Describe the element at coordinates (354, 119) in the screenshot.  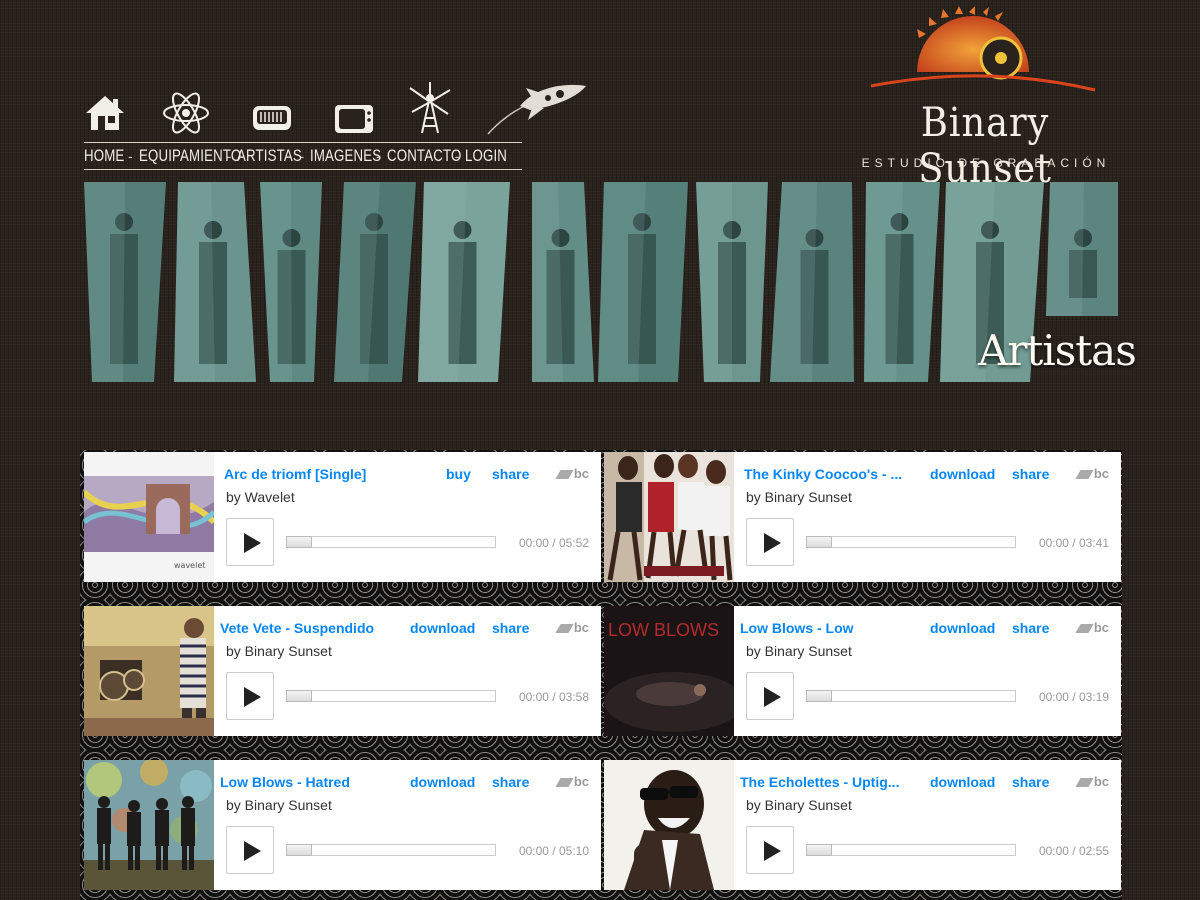
I see `tv-icon` at that location.